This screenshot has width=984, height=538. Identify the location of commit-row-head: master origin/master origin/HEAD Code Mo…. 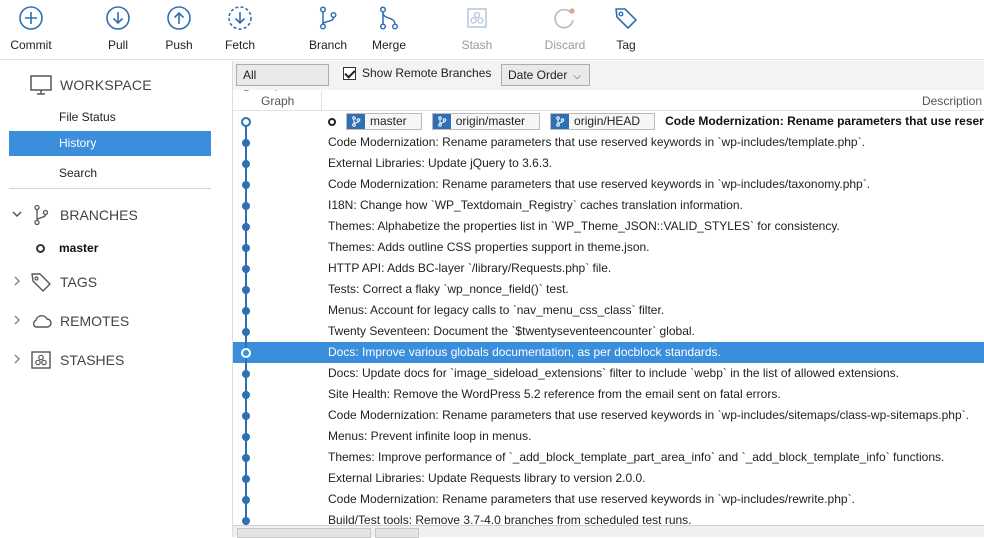
(608, 121).